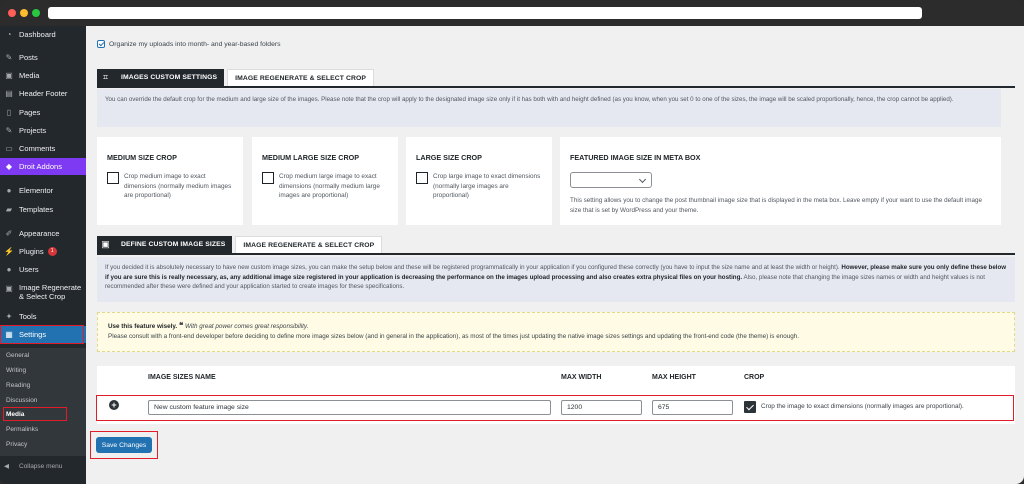 The width and height of the screenshot is (1024, 484). What do you see at coordinates (43, 57) in the screenshot?
I see `sidebar-item-posts: ✎ Posts` at bounding box center [43, 57].